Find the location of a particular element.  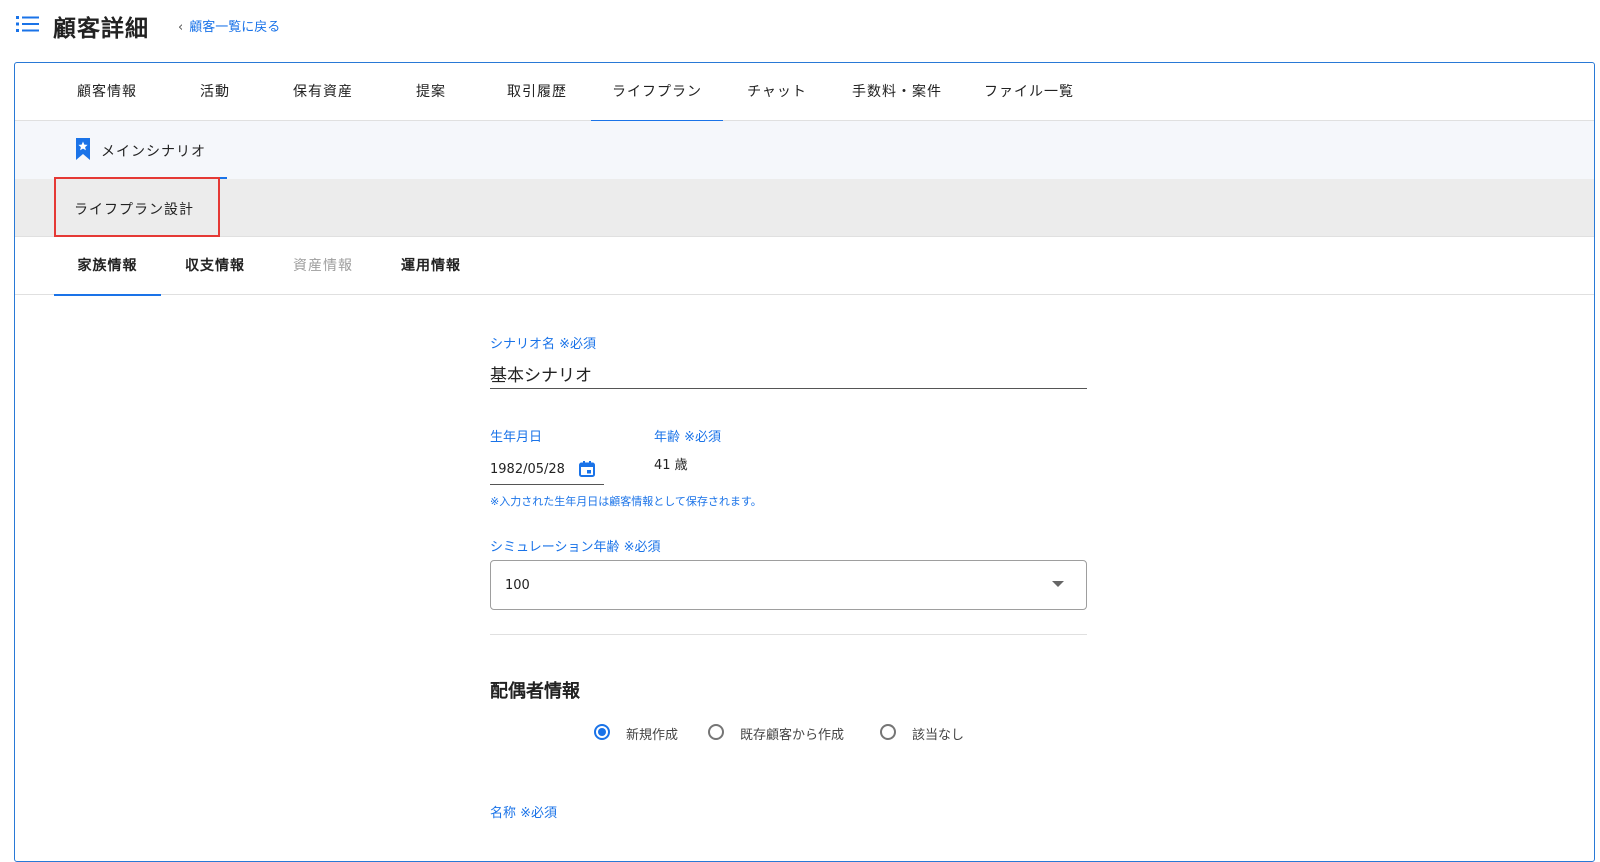

radio-new-label: 新規作成 is located at coordinates (652, 735).